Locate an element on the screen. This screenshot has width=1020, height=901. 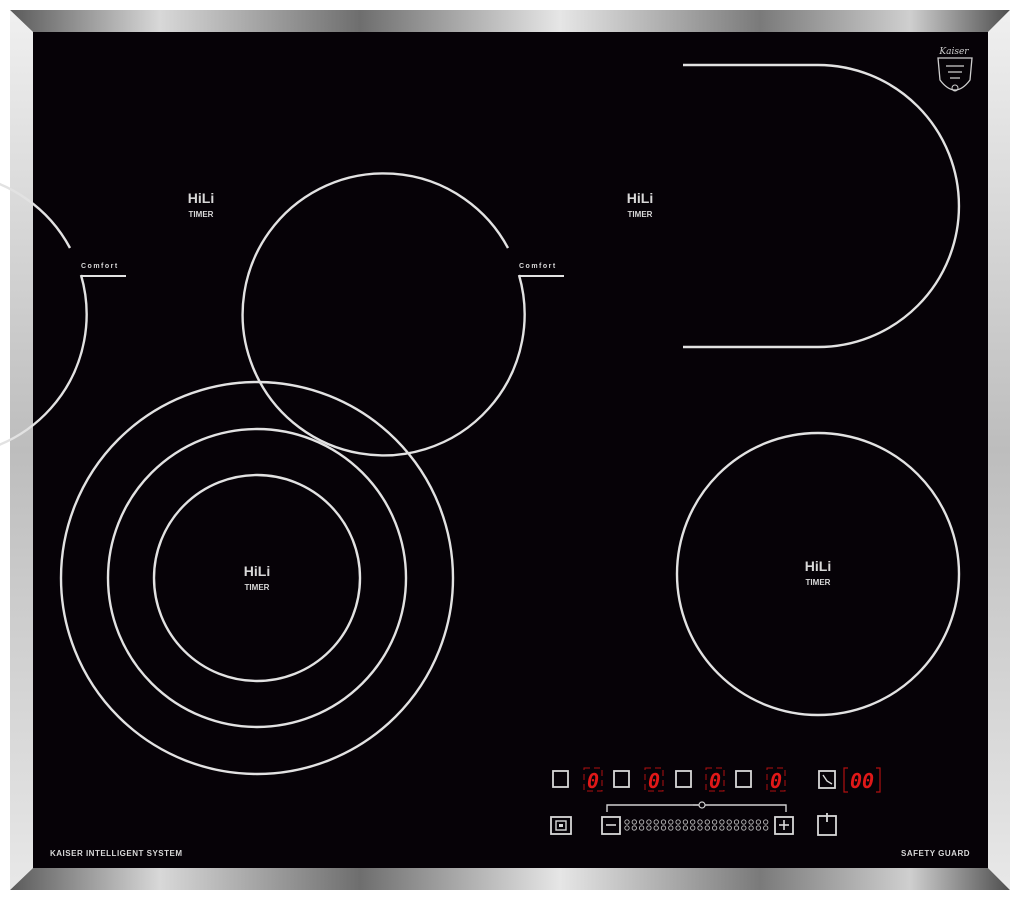
zone-1-power-display: 0 is located at coordinates (593, 781).